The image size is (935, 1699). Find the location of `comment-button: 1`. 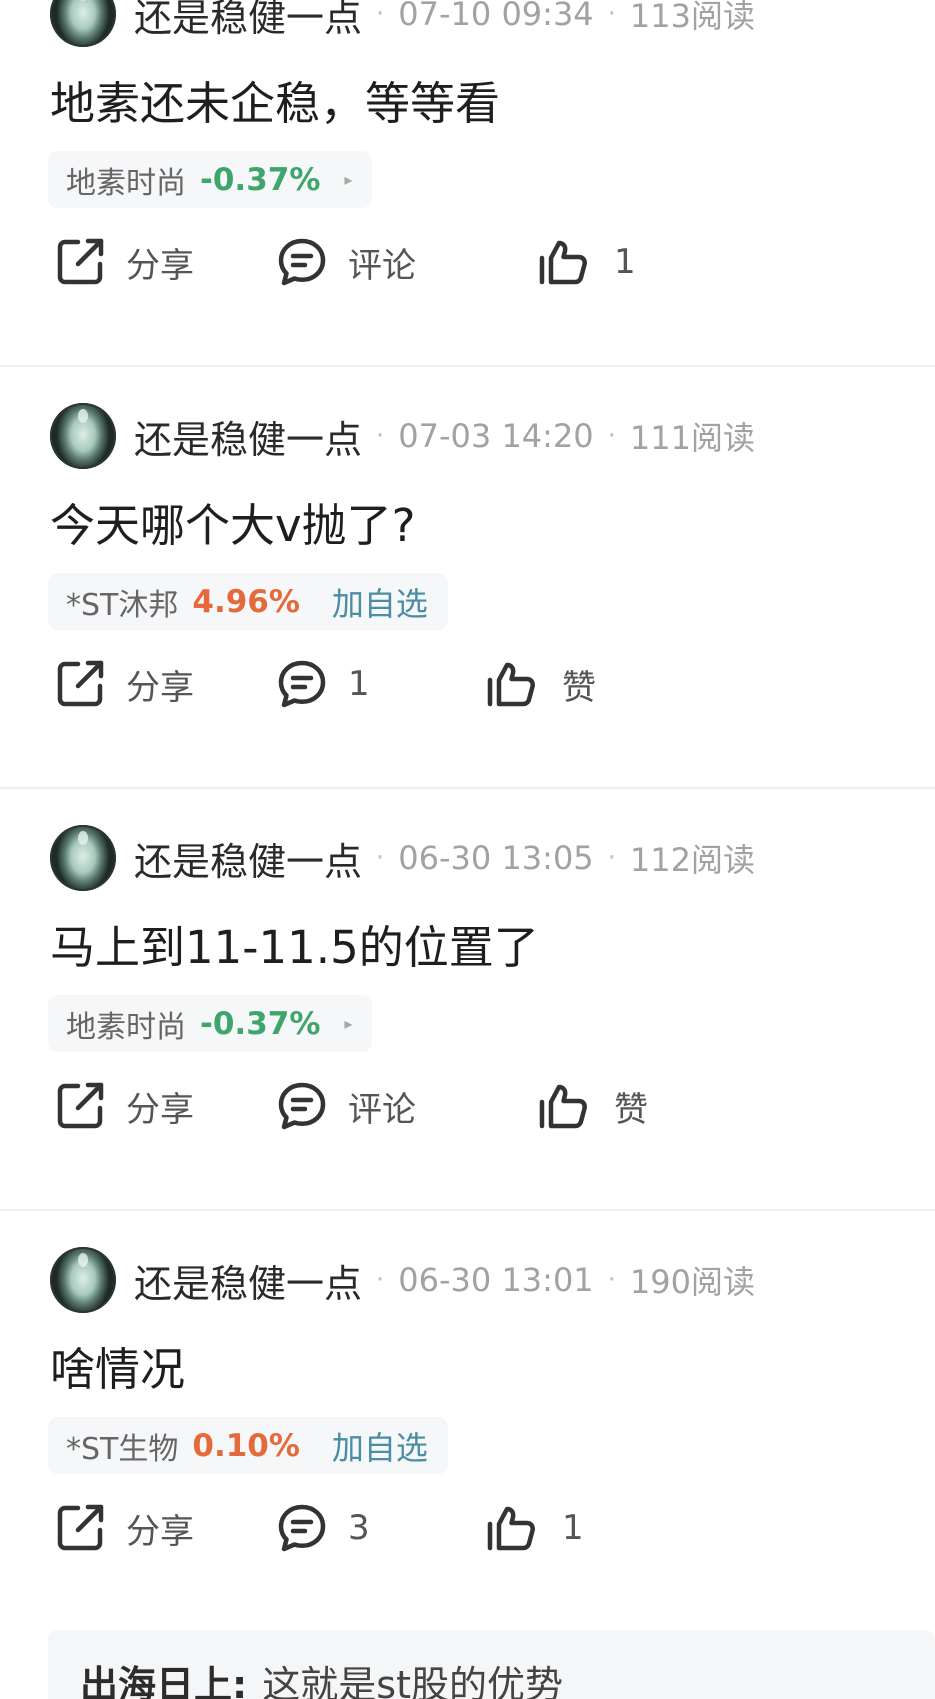

comment-button: 1 is located at coordinates (323, 684).